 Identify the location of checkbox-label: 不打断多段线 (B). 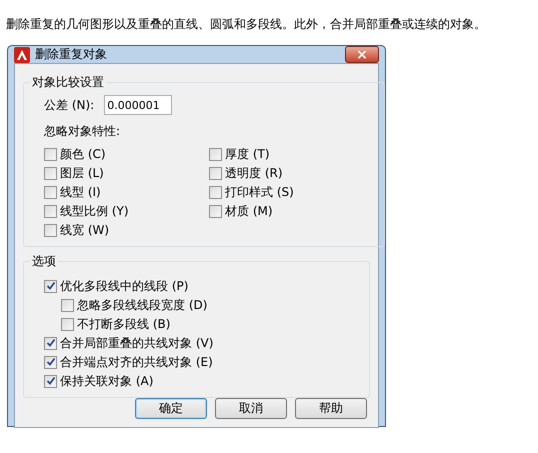
(123, 324).